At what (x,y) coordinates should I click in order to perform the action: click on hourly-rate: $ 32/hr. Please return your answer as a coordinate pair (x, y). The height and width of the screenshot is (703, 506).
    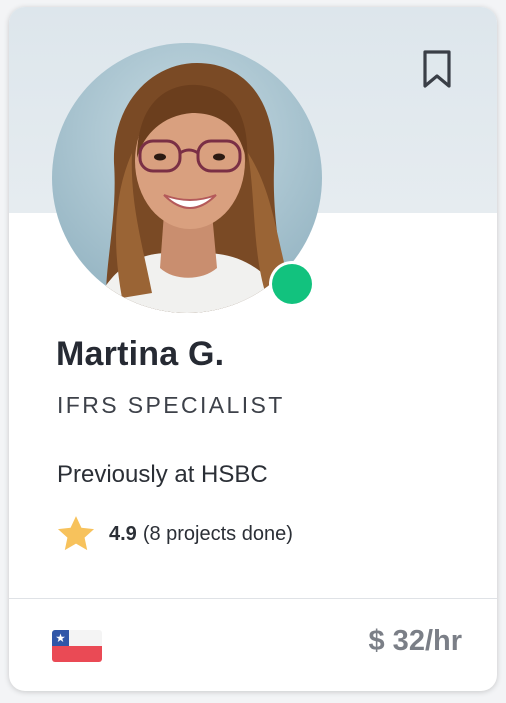
    Looking at the image, I should click on (415, 641).